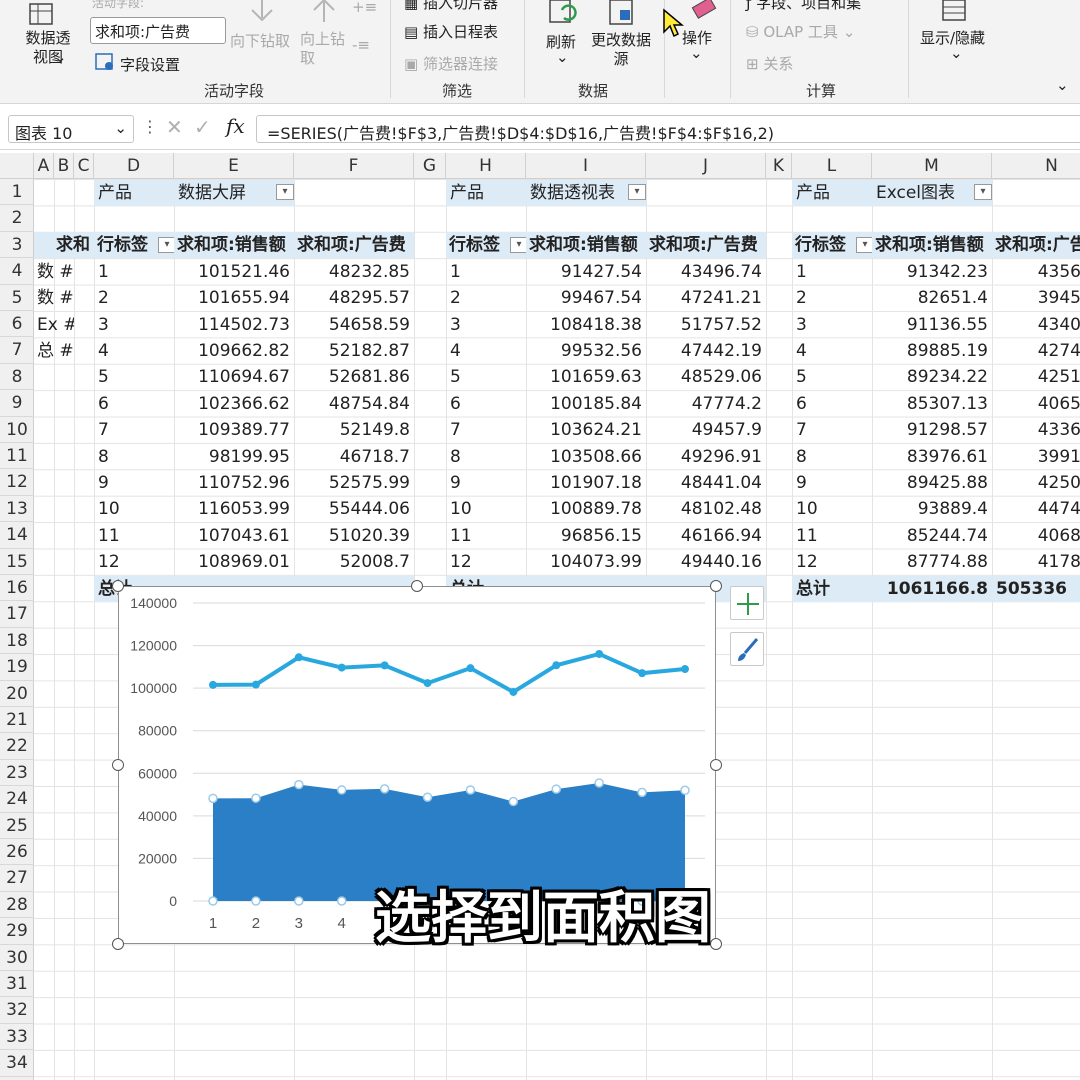  Describe the element at coordinates (17, 852) in the screenshot. I see `row-header: 26` at that location.